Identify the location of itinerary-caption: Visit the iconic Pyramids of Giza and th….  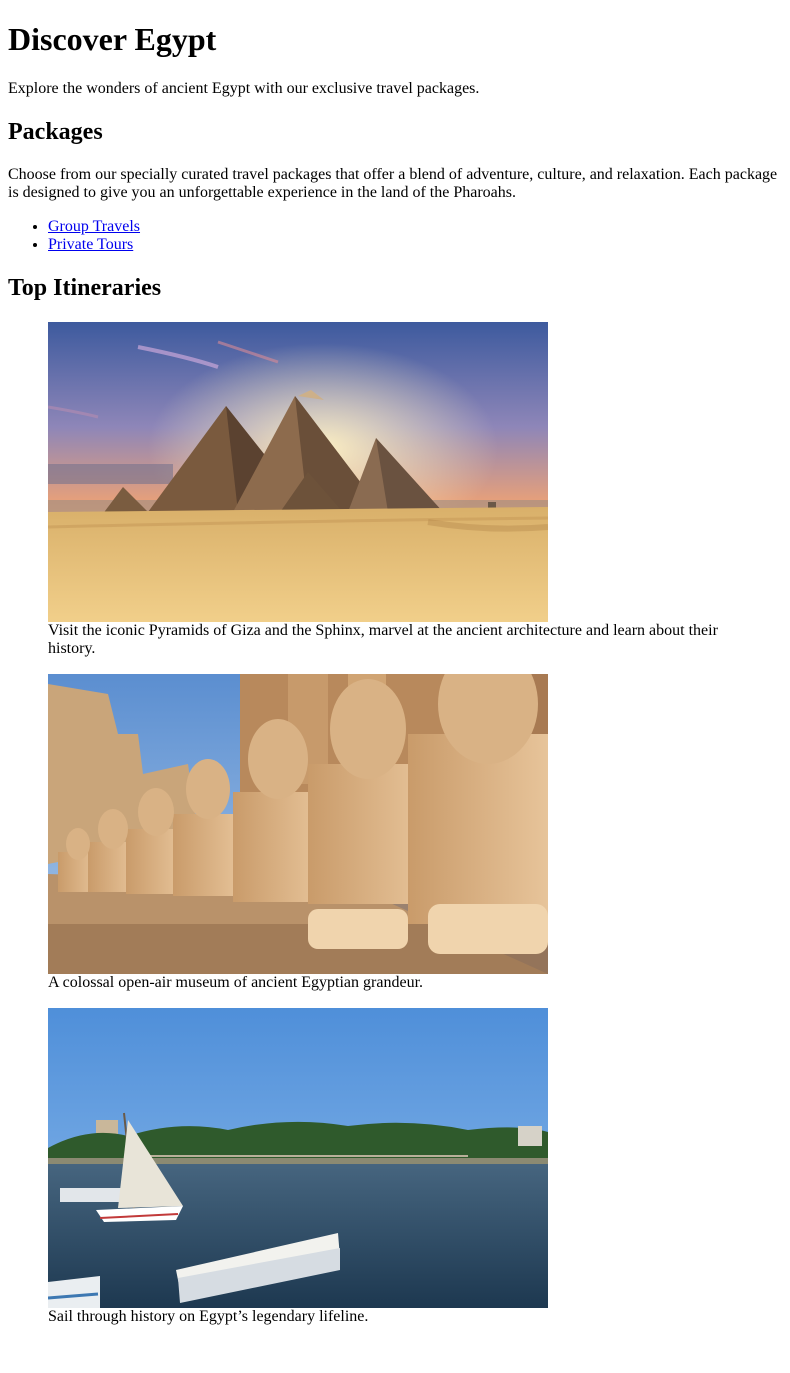
(383, 639).